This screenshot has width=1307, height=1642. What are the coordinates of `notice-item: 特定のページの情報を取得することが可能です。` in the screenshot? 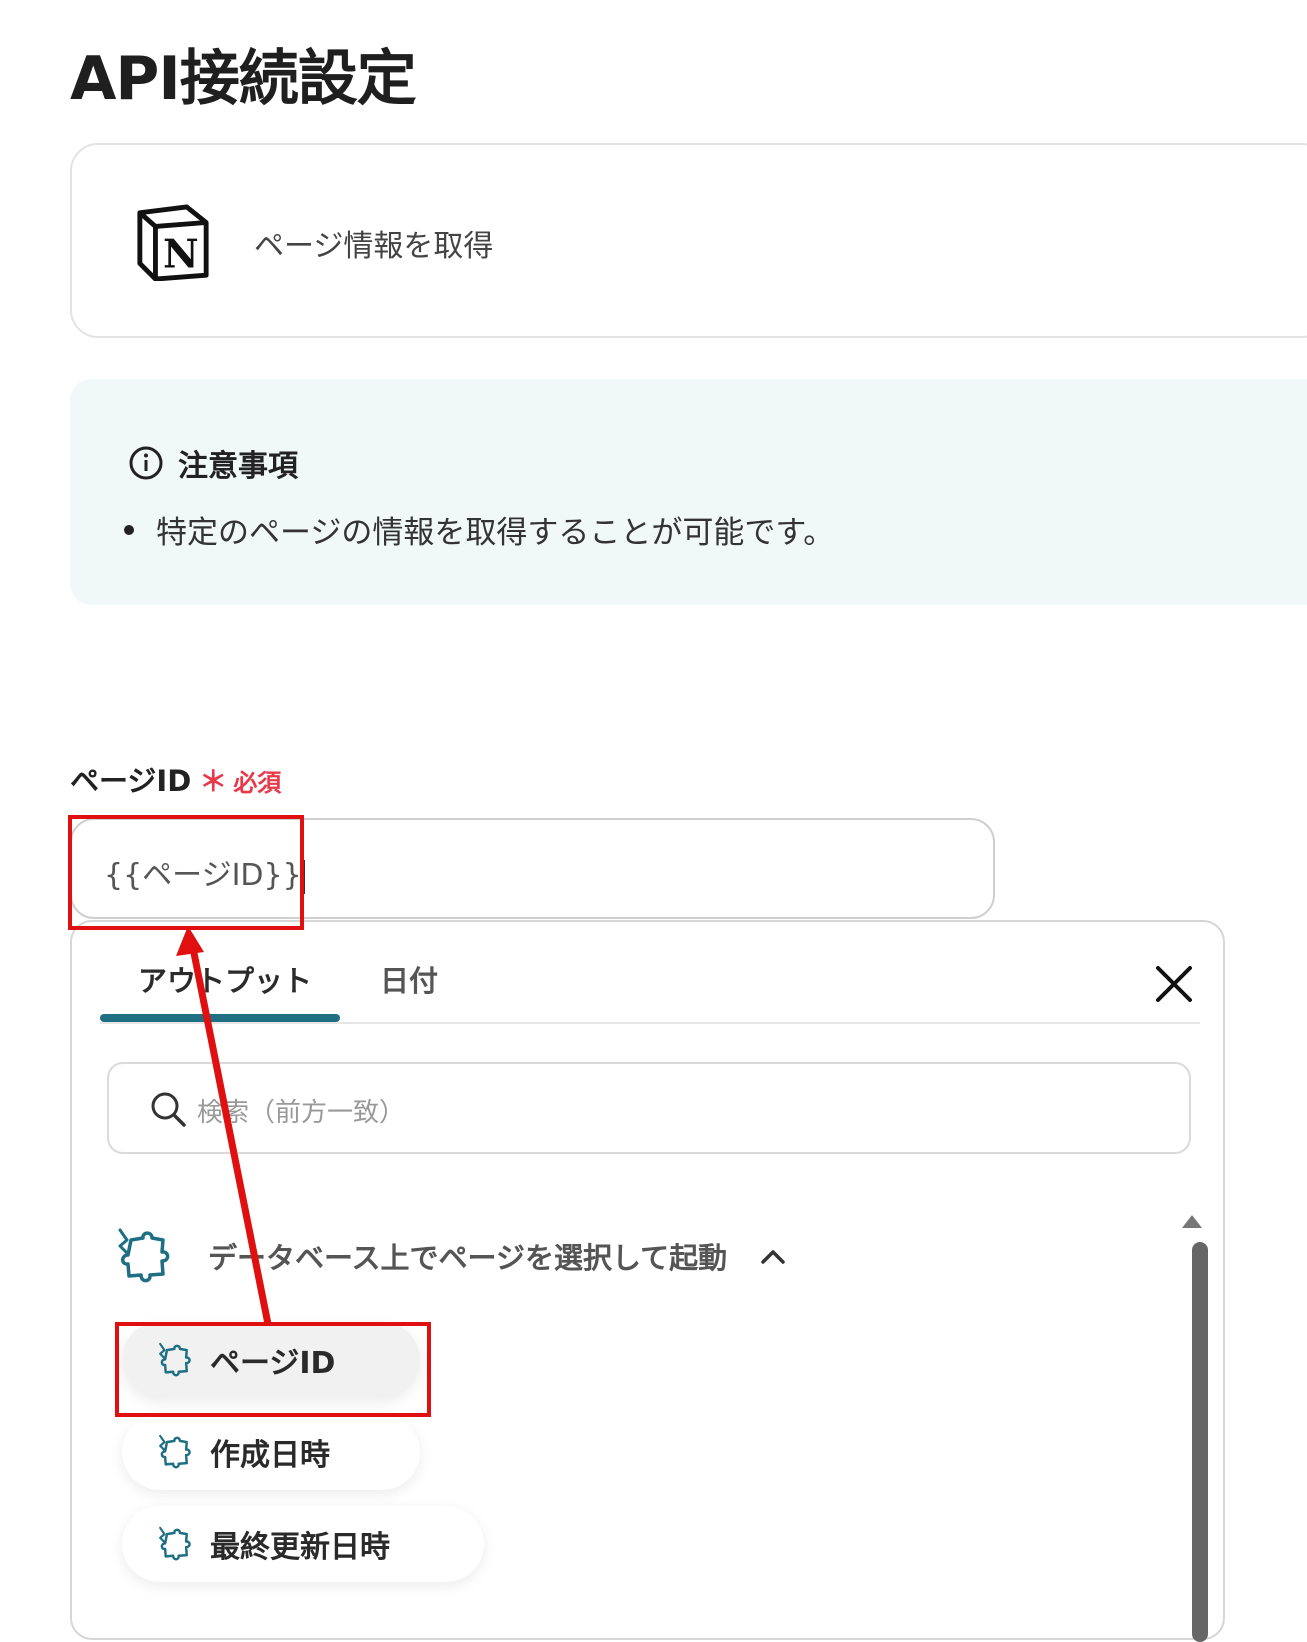 It's located at (479, 529).